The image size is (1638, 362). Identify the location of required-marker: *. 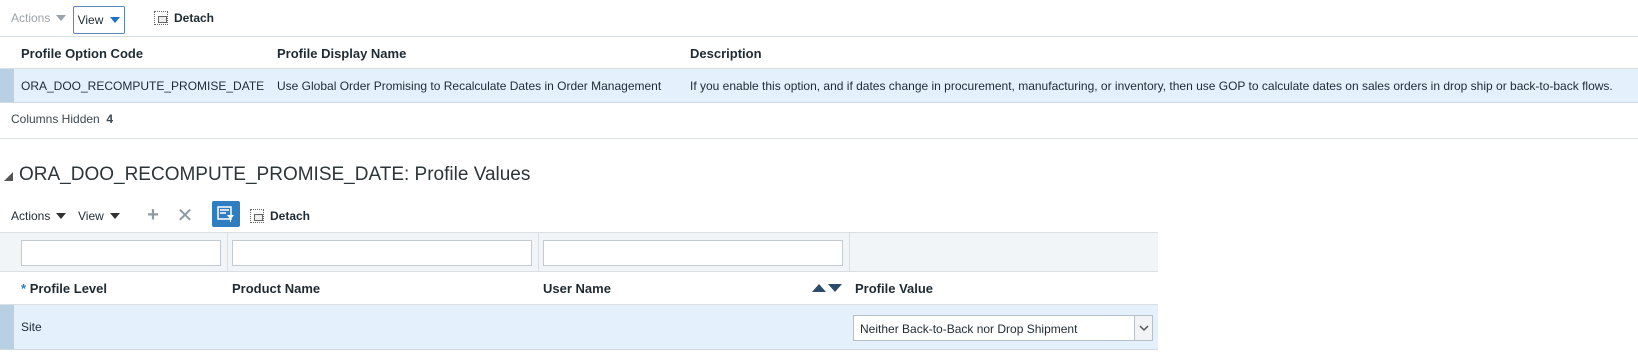
(24, 288).